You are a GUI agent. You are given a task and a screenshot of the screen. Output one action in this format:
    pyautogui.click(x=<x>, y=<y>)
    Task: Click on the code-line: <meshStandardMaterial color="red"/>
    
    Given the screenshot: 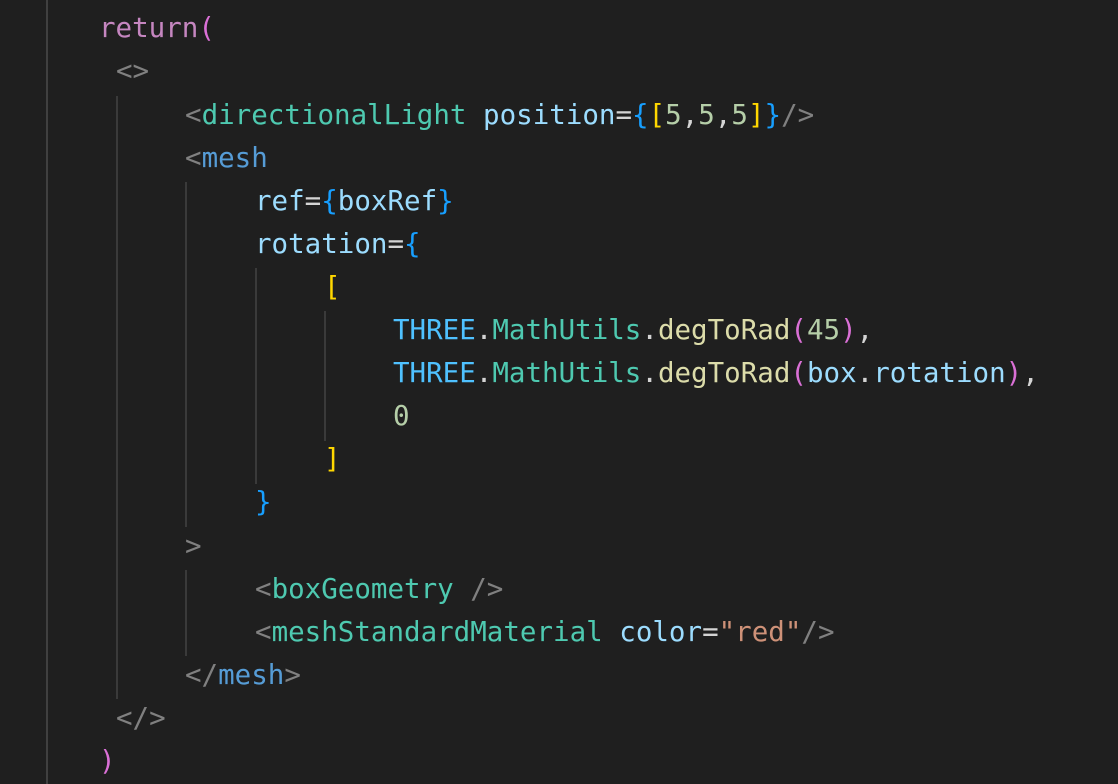 What is the action you would take?
    pyautogui.click(x=545, y=632)
    